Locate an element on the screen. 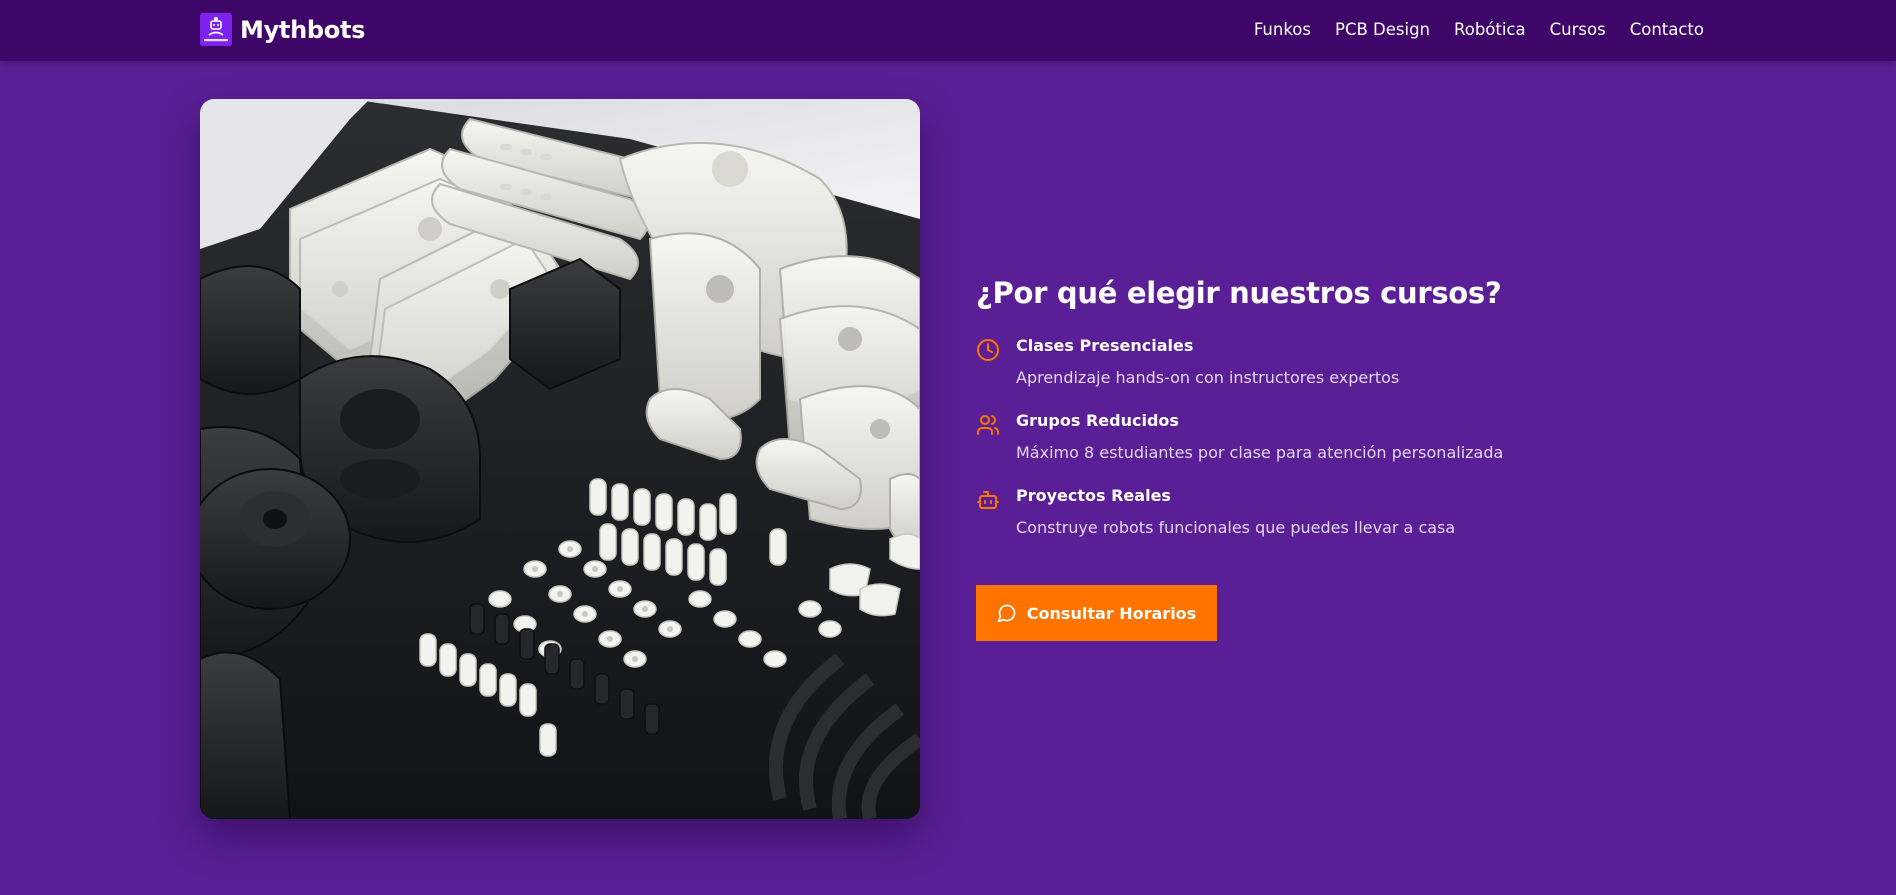 The height and width of the screenshot is (895, 1896). nav-link-robotica: Robótica is located at coordinates (1490, 29).